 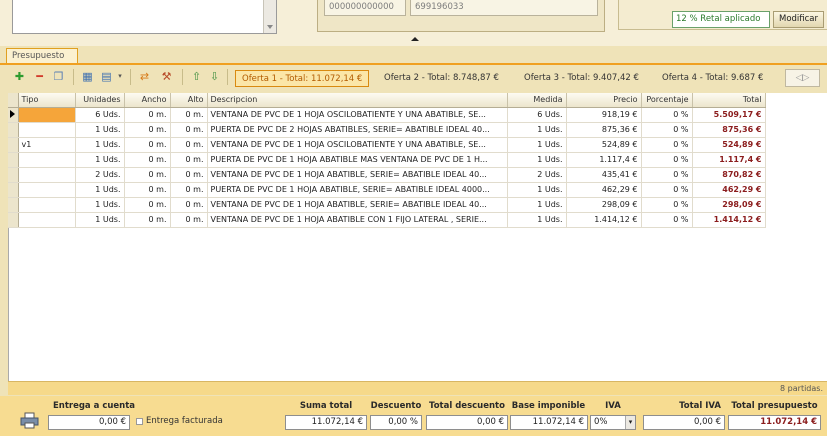 What do you see at coordinates (604, 205) in the screenshot?
I see `cell-precio: 298,09 €` at bounding box center [604, 205].